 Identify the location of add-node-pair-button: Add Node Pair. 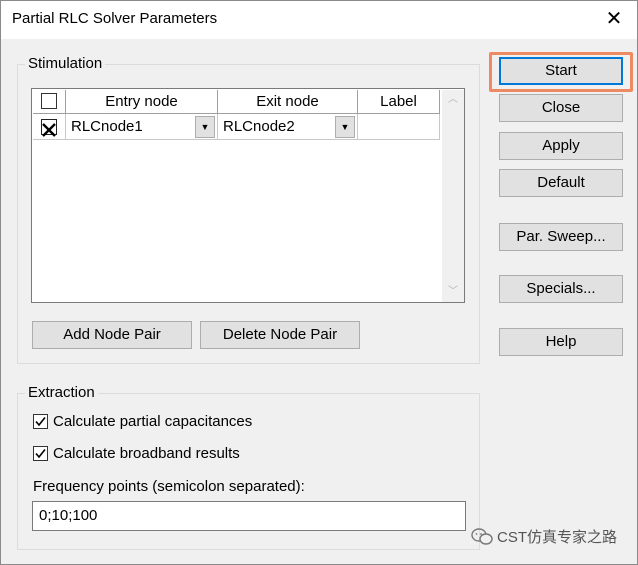
(112, 335).